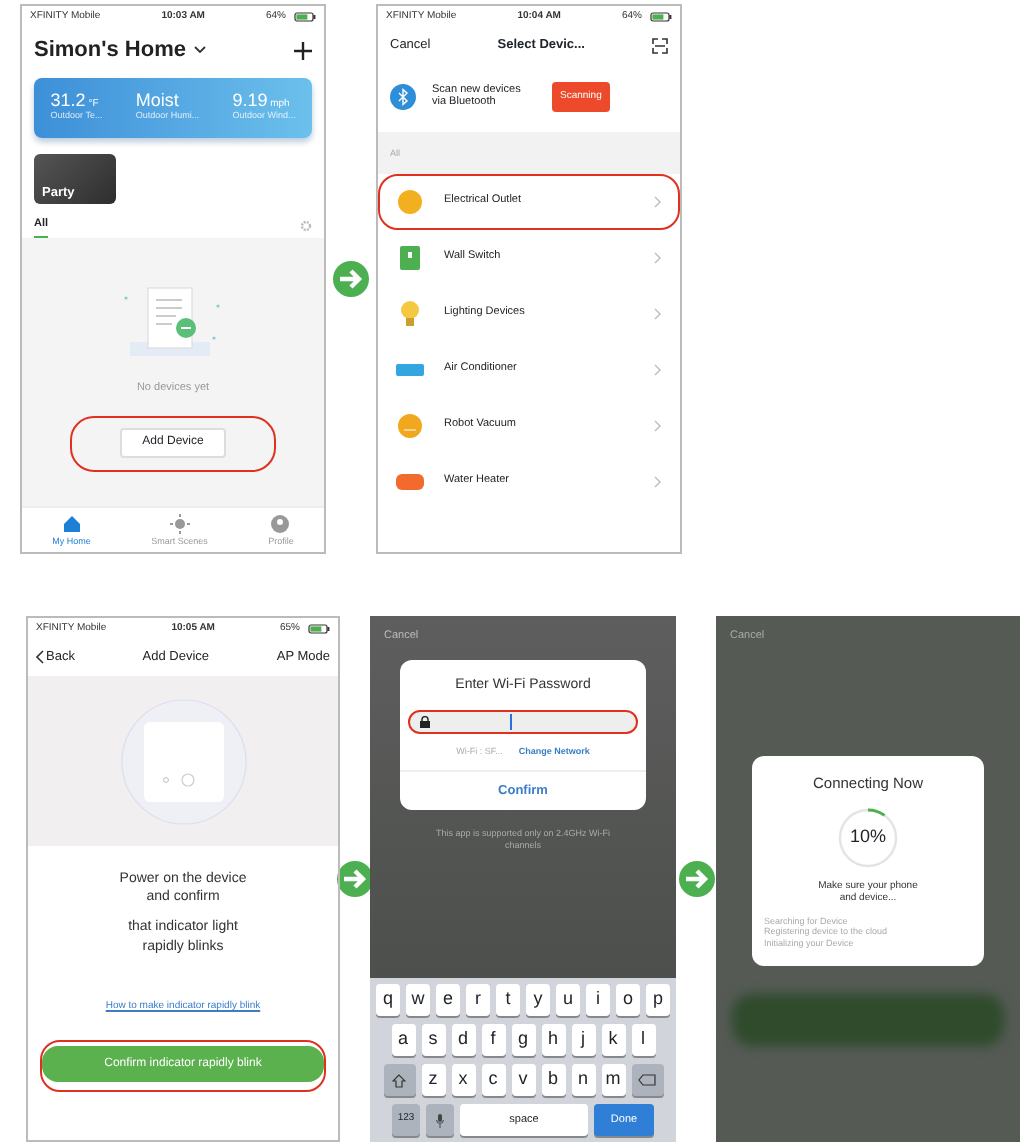  I want to click on shift-key, so click(399, 1080).